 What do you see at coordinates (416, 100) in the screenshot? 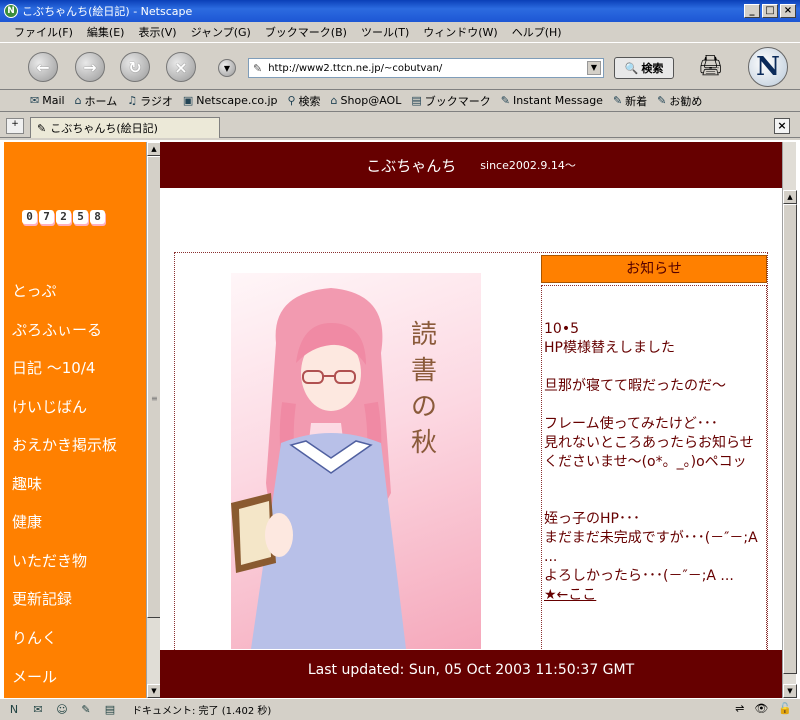
I see `folder-icon: ▤` at bounding box center [416, 100].